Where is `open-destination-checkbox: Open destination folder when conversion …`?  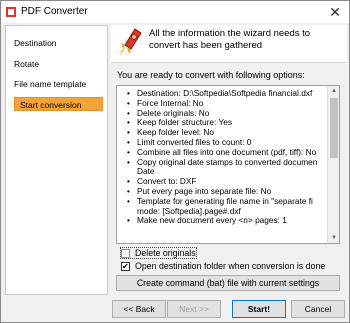
open-destination-checkbox: Open destination folder when conversion … is located at coordinates (223, 266).